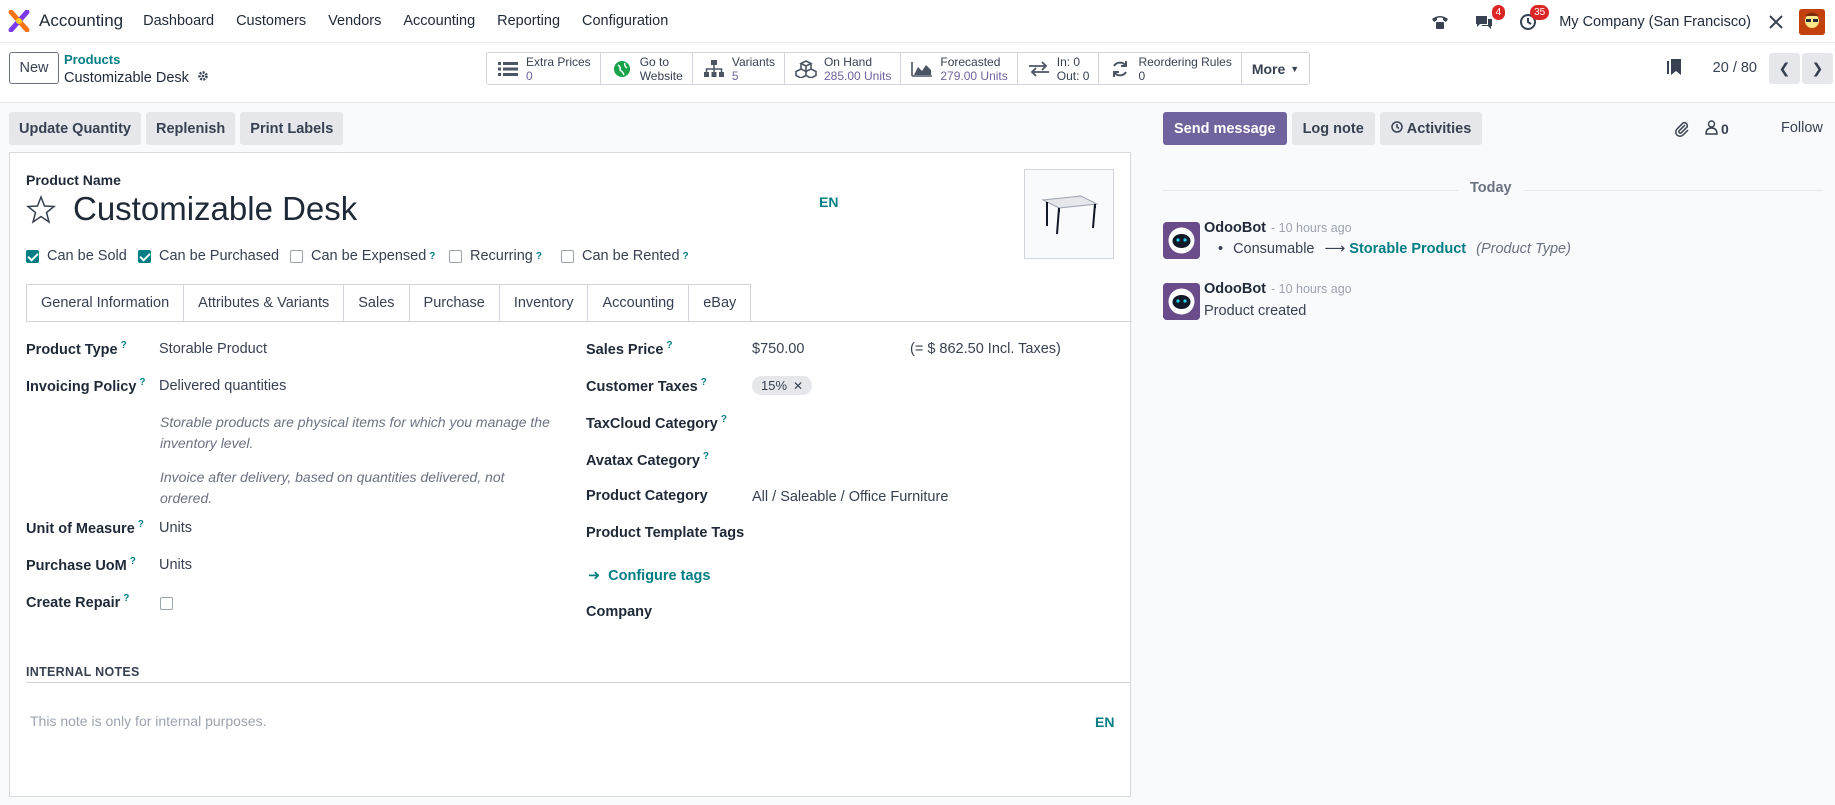 The width and height of the screenshot is (1835, 805). Describe the element at coordinates (264, 303) in the screenshot. I see `tab-attributes-variants: Attributes & Variants` at that location.